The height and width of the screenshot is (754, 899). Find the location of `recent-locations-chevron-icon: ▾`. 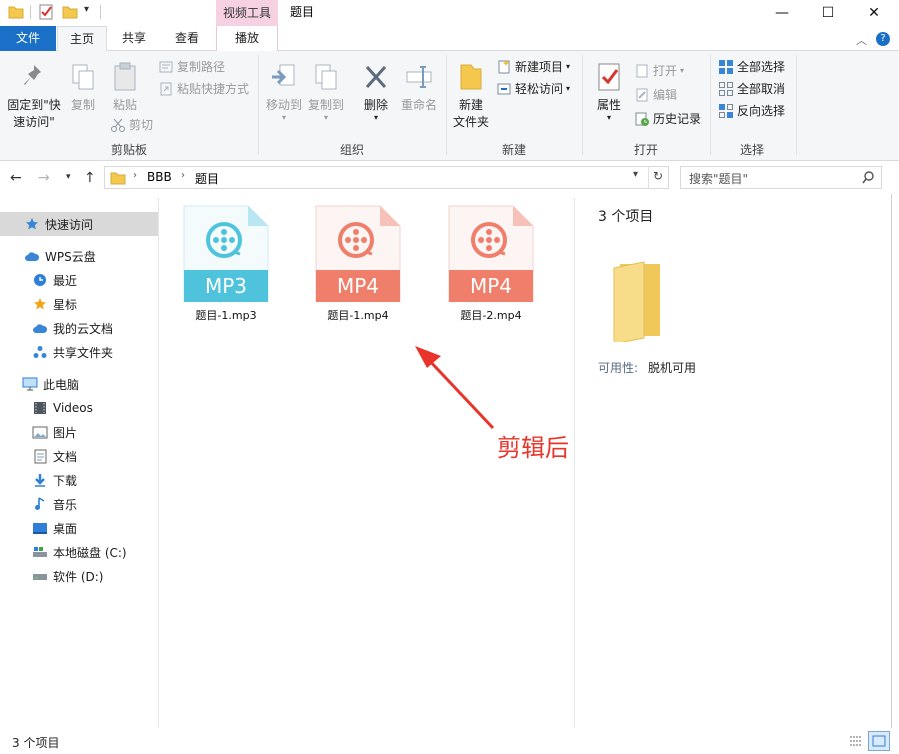

recent-locations-chevron-icon: ▾ is located at coordinates (68, 177).